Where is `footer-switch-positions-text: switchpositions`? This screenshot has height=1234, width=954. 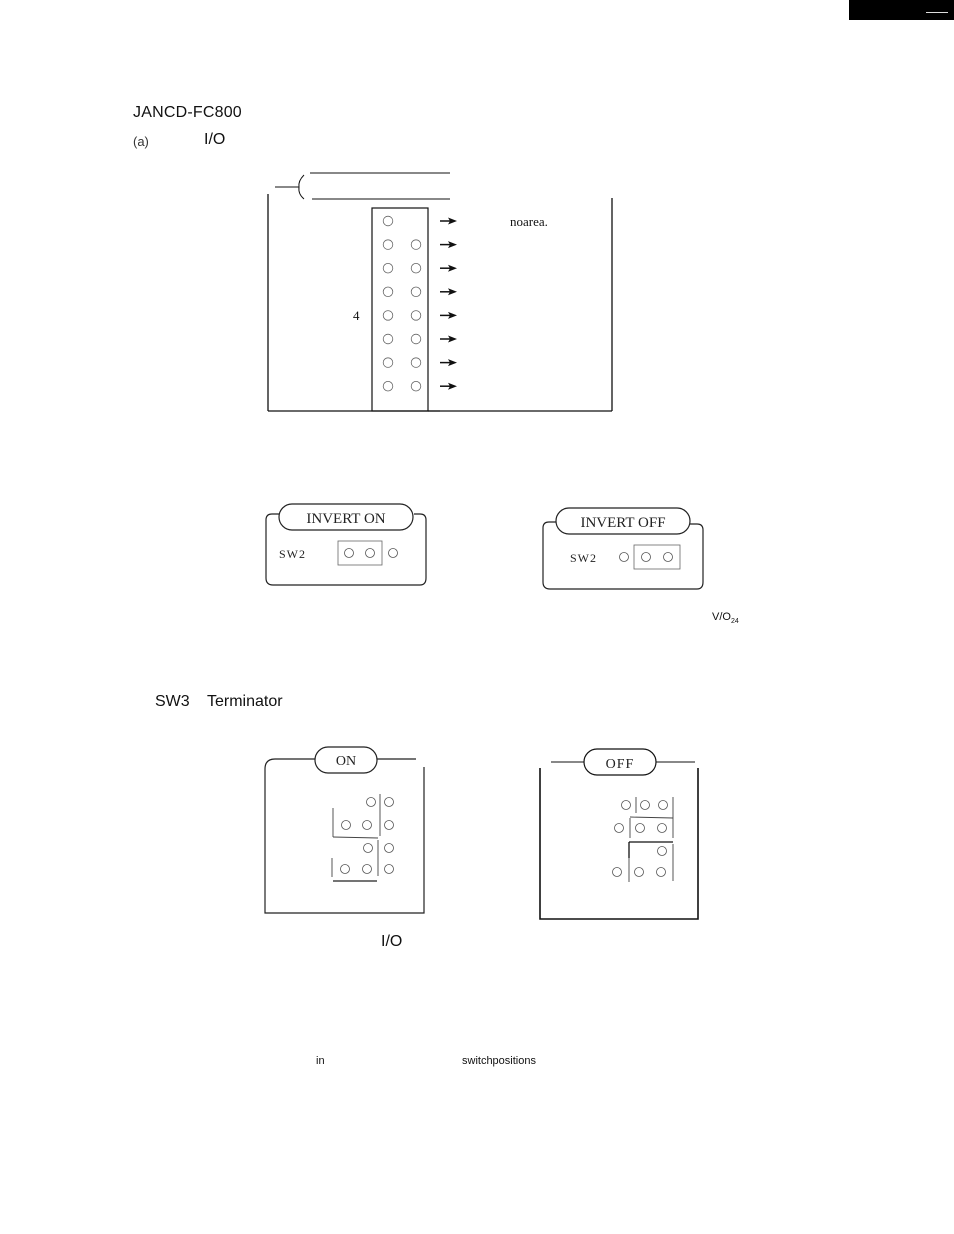
footer-switch-positions-text: switchpositions is located at coordinates (499, 1061).